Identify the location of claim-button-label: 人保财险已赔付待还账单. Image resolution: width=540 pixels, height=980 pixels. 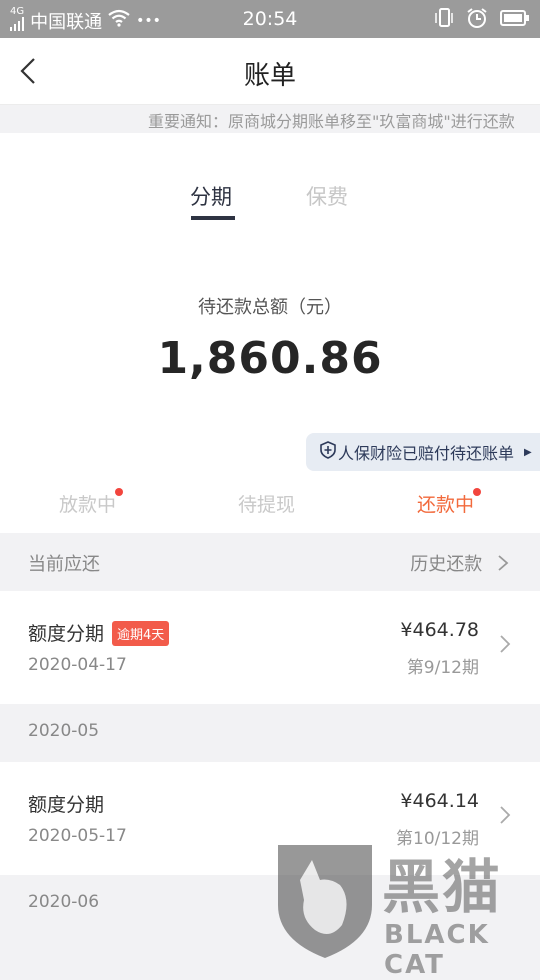
(426, 453).